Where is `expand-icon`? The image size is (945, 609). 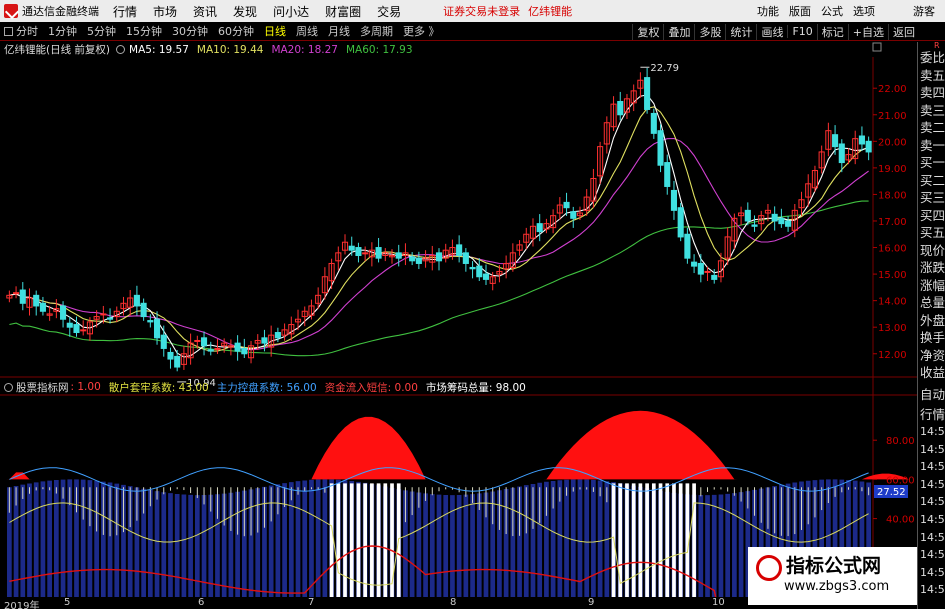
expand-icon is located at coordinates (878, 48).